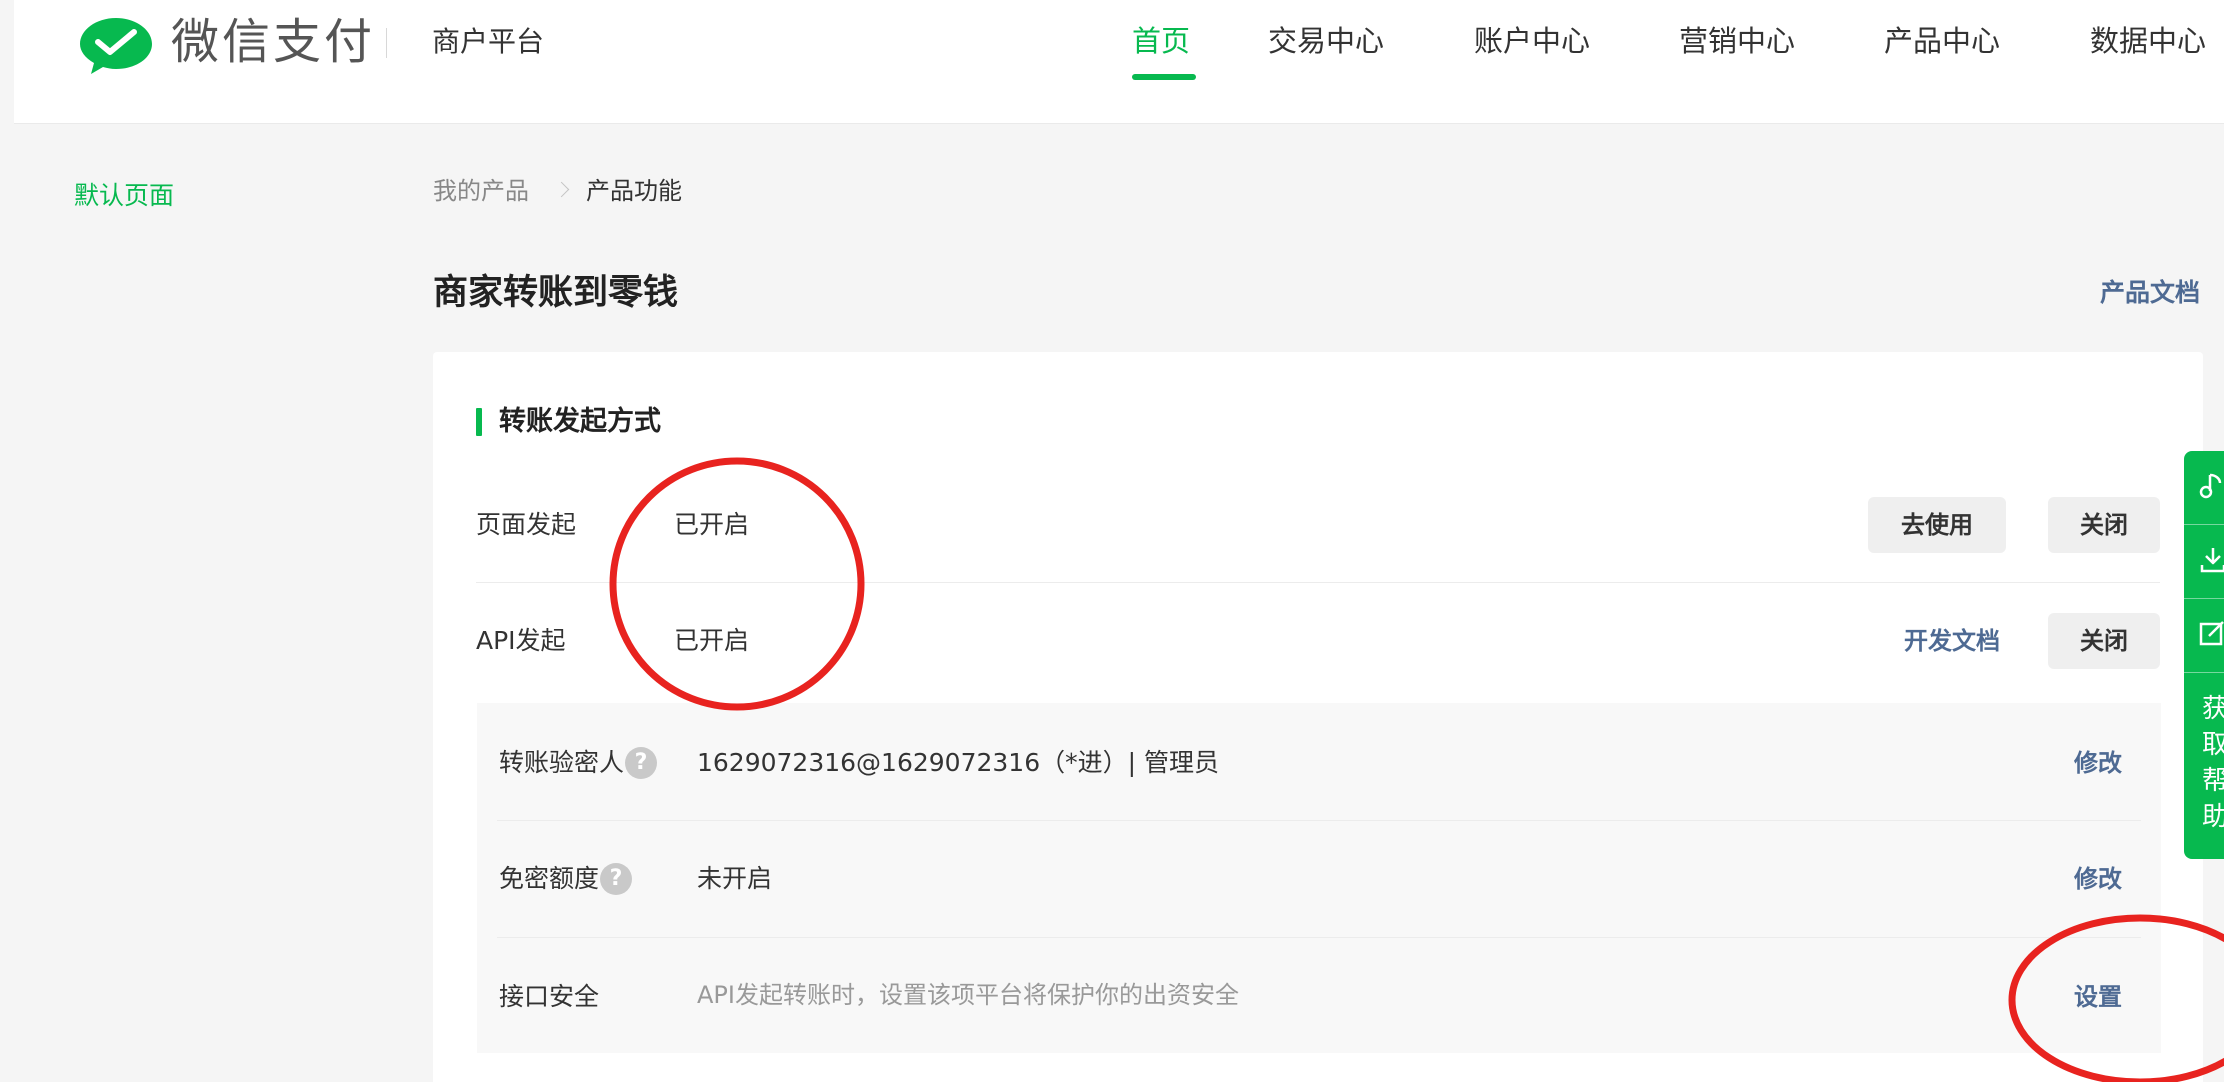 This screenshot has width=2224, height=1082. What do you see at coordinates (735, 878) in the screenshot?
I see `free-limit-value: 未开启` at bounding box center [735, 878].